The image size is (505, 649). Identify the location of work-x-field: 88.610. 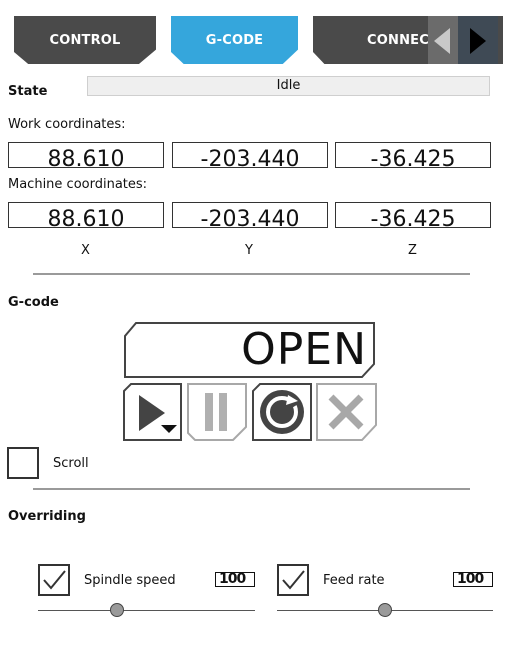
(86, 155).